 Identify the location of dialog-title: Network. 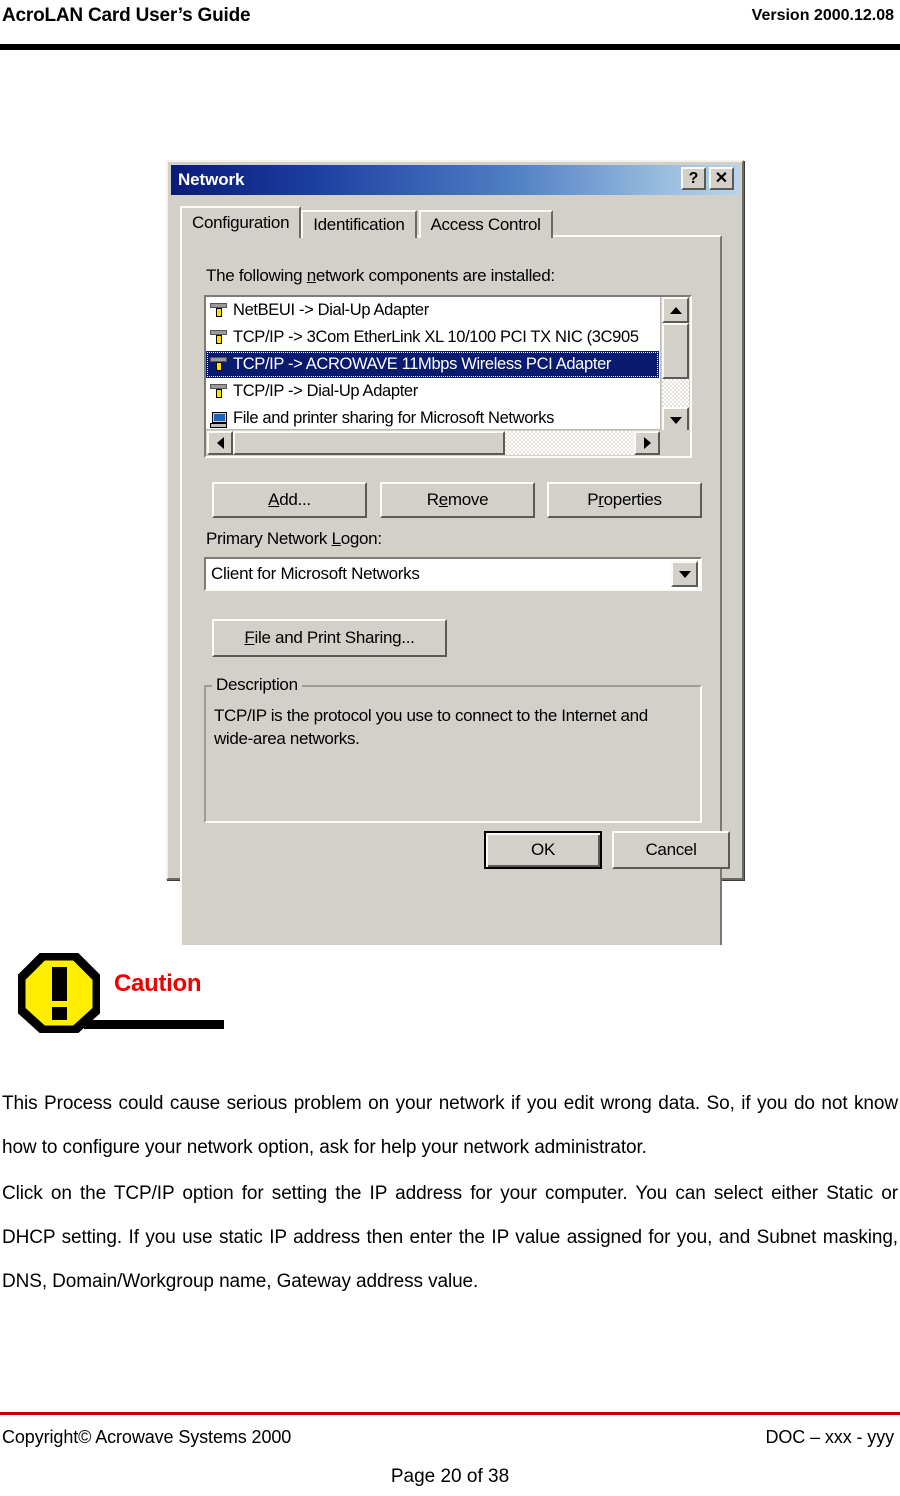
(211, 179).